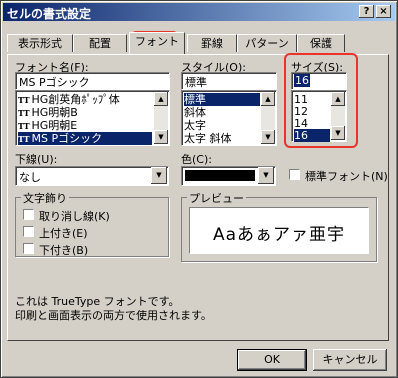 The height and width of the screenshot is (378, 398). I want to click on font-list-scrollbar: ▲ ▼, so click(161, 118).